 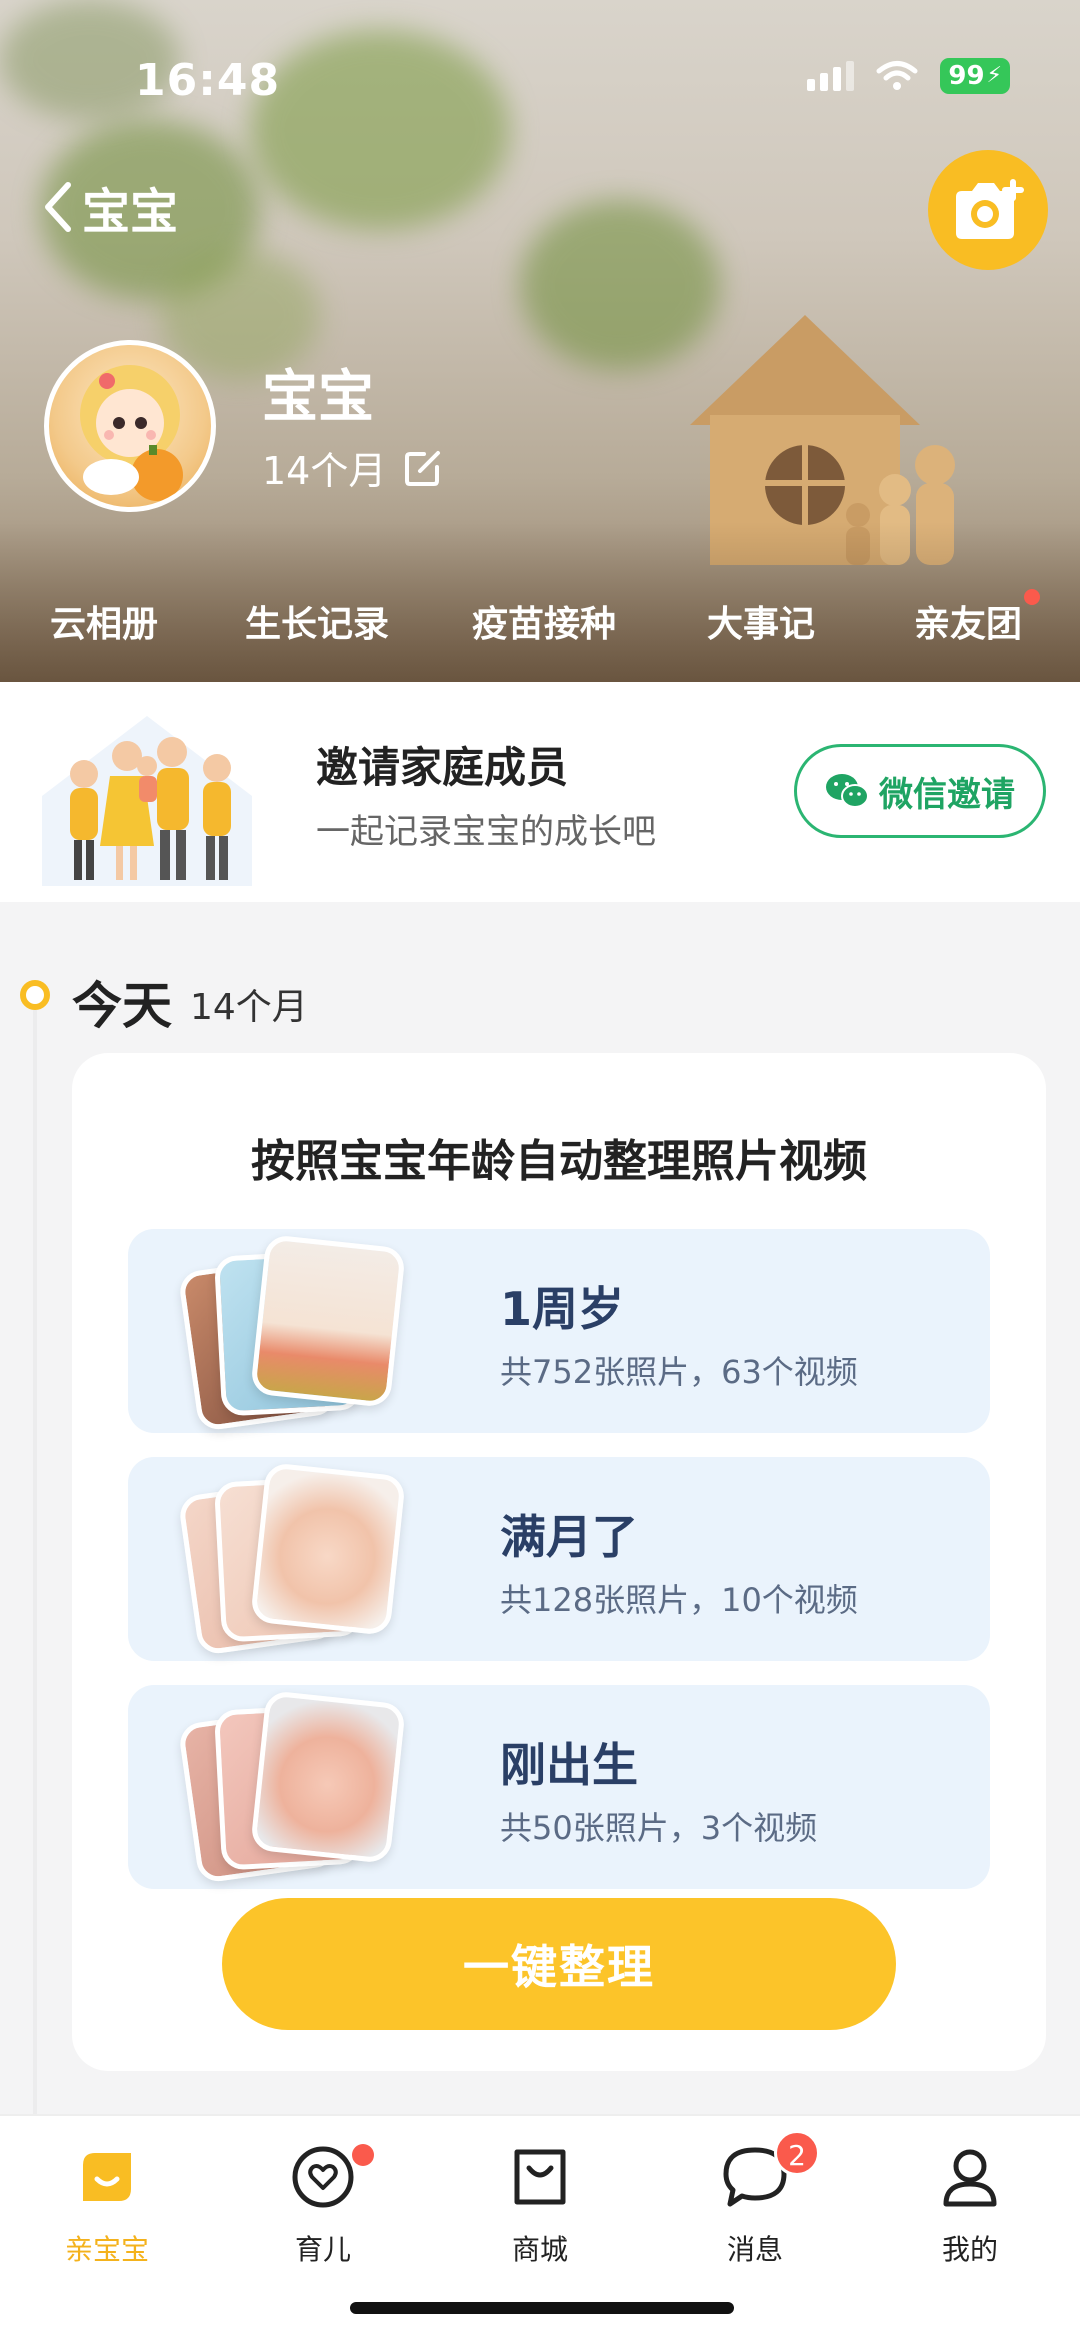 What do you see at coordinates (486, 832) in the screenshot?
I see `invite-subtitle: 一起记录宝宝的成长吧` at bounding box center [486, 832].